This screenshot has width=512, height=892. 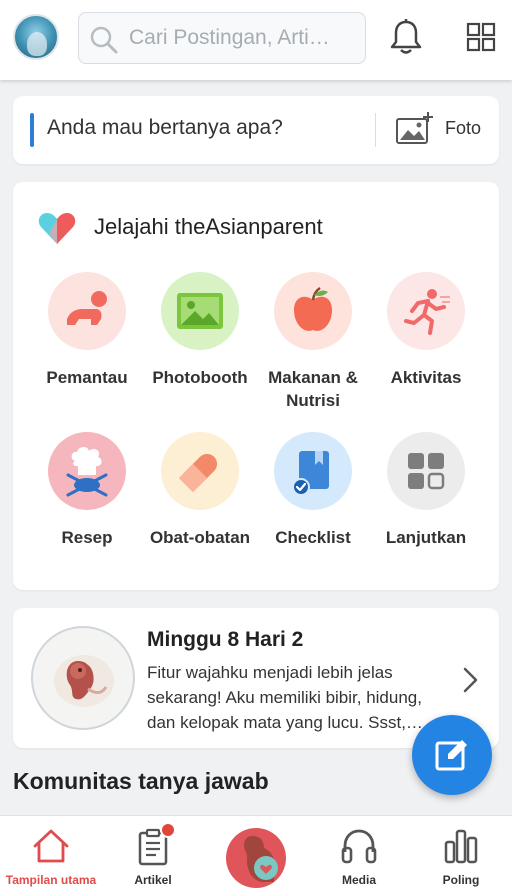 I want to click on nav-media: Media, so click(x=359, y=854).